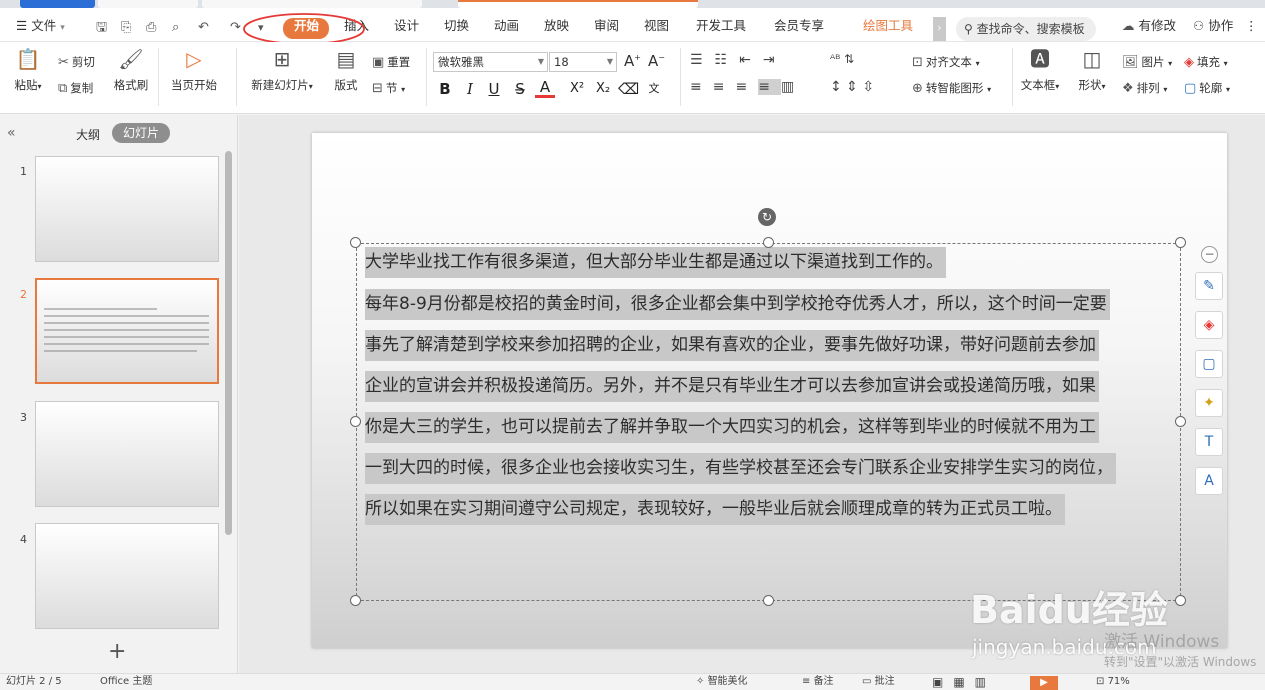 Image resolution: width=1265 pixels, height=690 pixels. I want to click on doc-tab-new, so click(312, 4).